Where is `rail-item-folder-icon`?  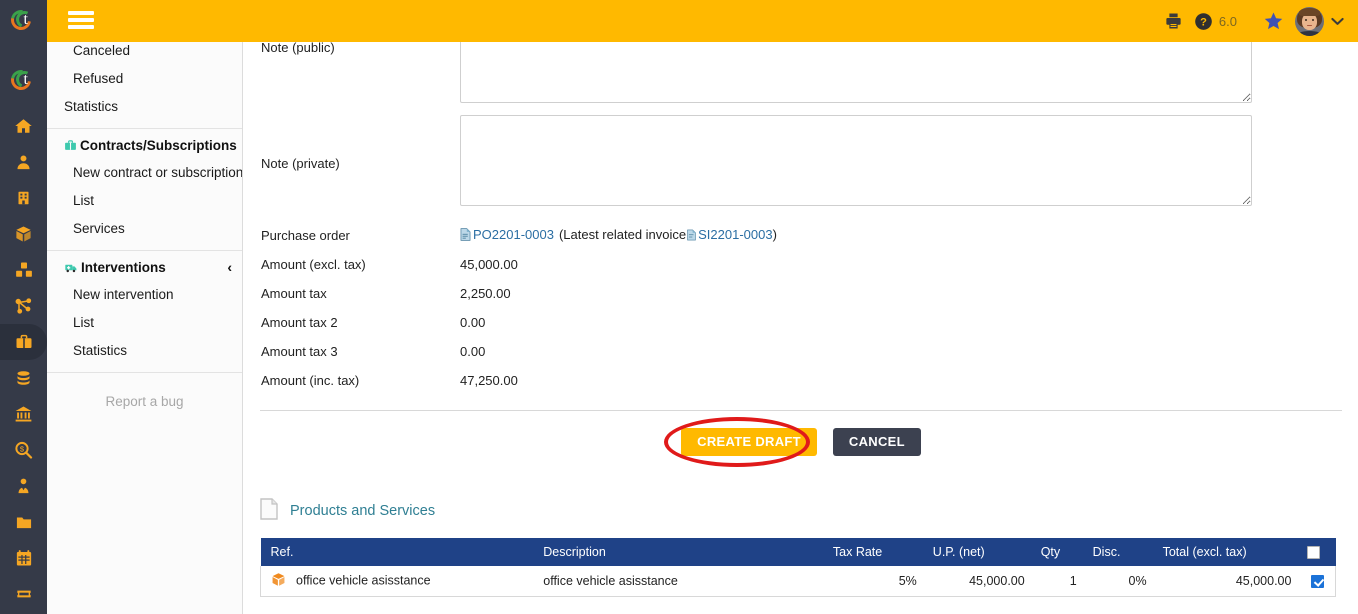
rail-item-folder-icon is located at coordinates (23, 522).